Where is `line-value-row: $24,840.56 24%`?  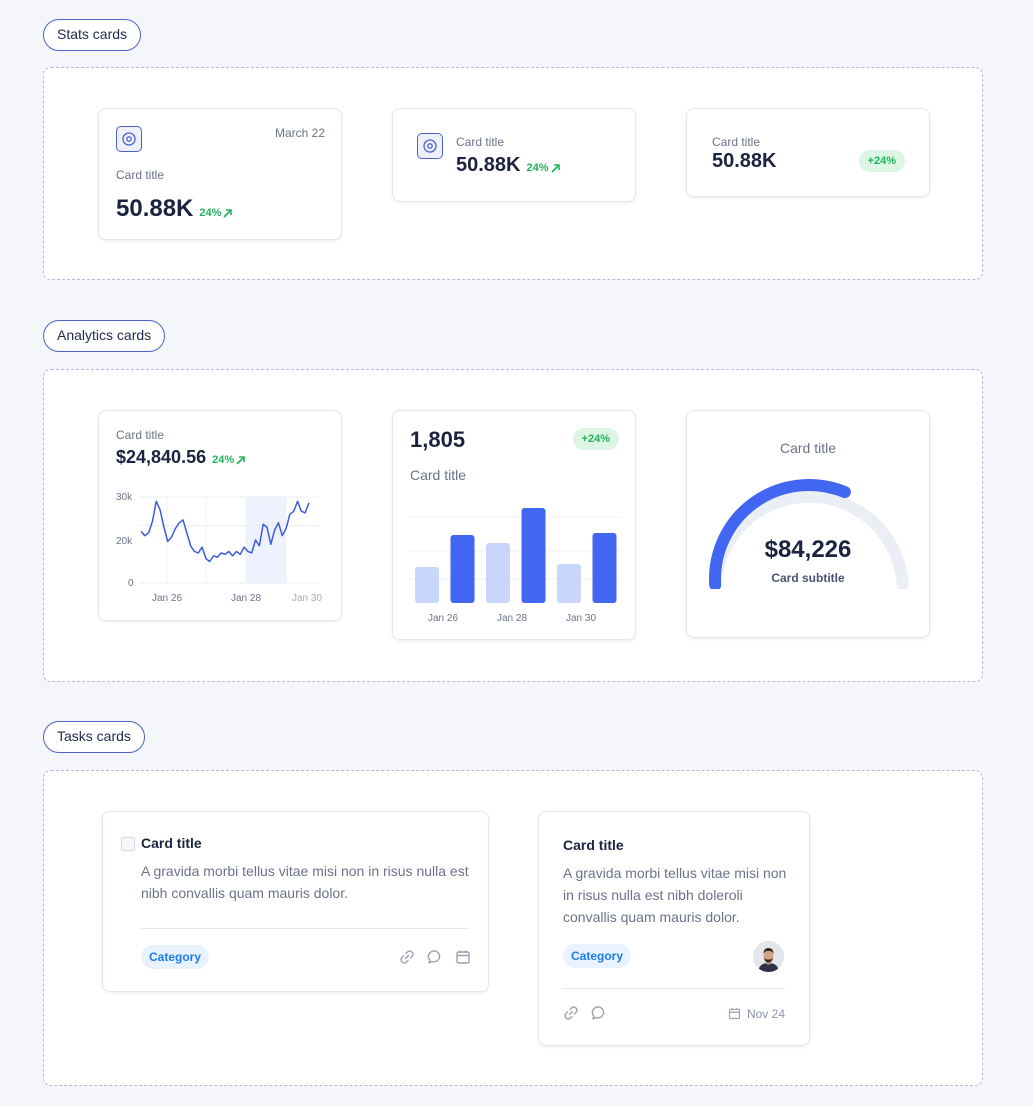 line-value-row: $24,840.56 24% is located at coordinates (181, 457).